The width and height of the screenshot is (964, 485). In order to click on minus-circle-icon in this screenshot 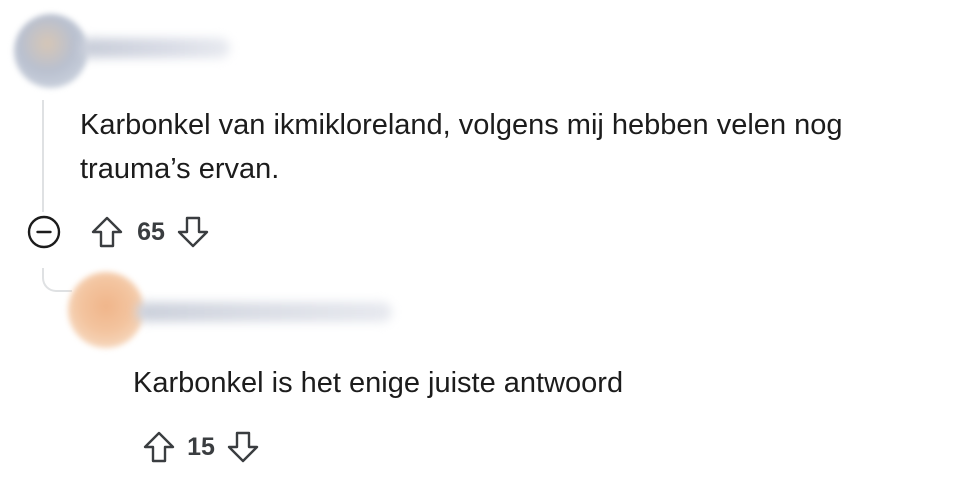, I will do `click(44, 232)`.